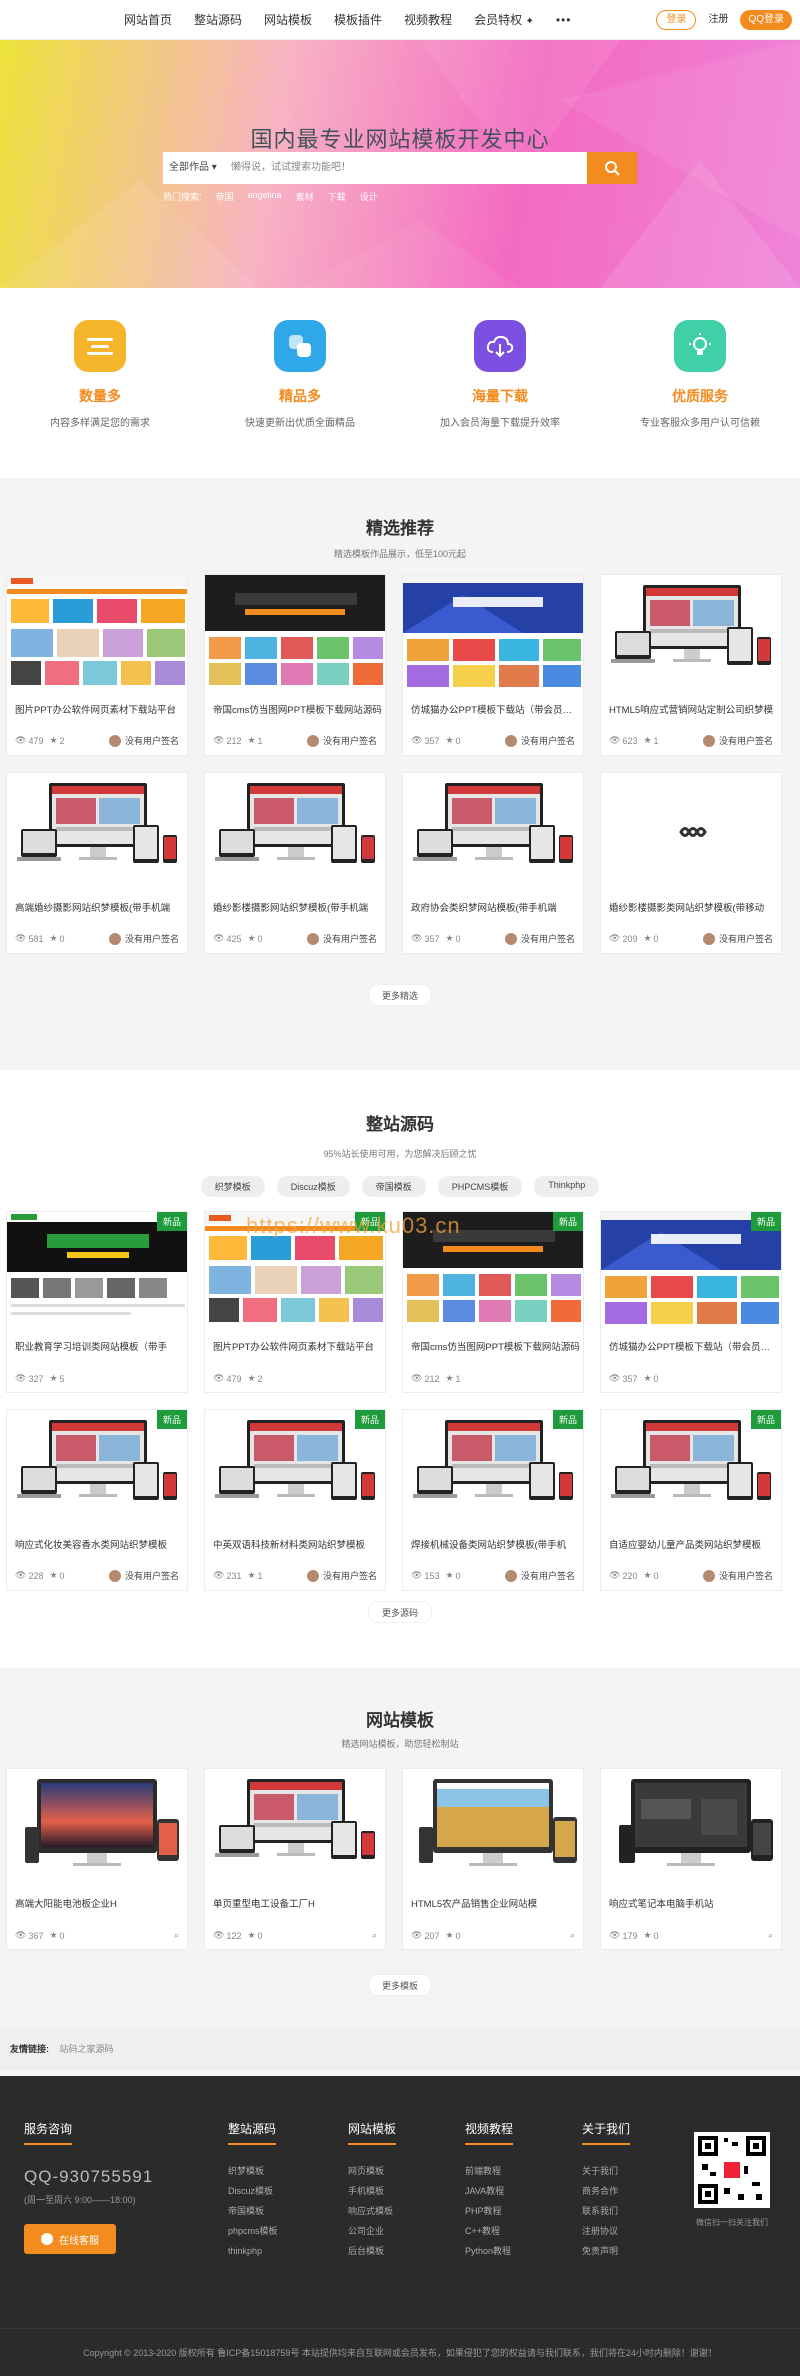 The image size is (800, 2376). I want to click on friend-link: 站码之家源码, so click(87, 2049).